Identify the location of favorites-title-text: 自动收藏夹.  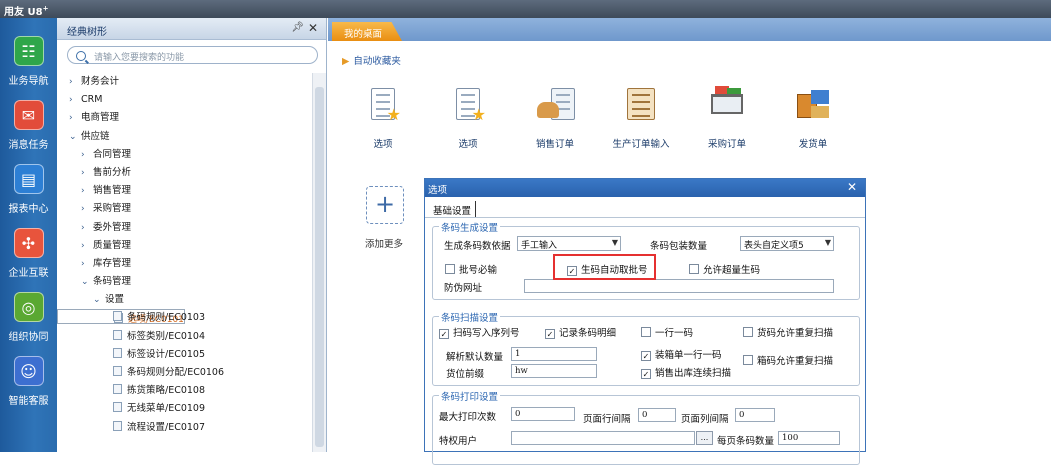
(377, 61).